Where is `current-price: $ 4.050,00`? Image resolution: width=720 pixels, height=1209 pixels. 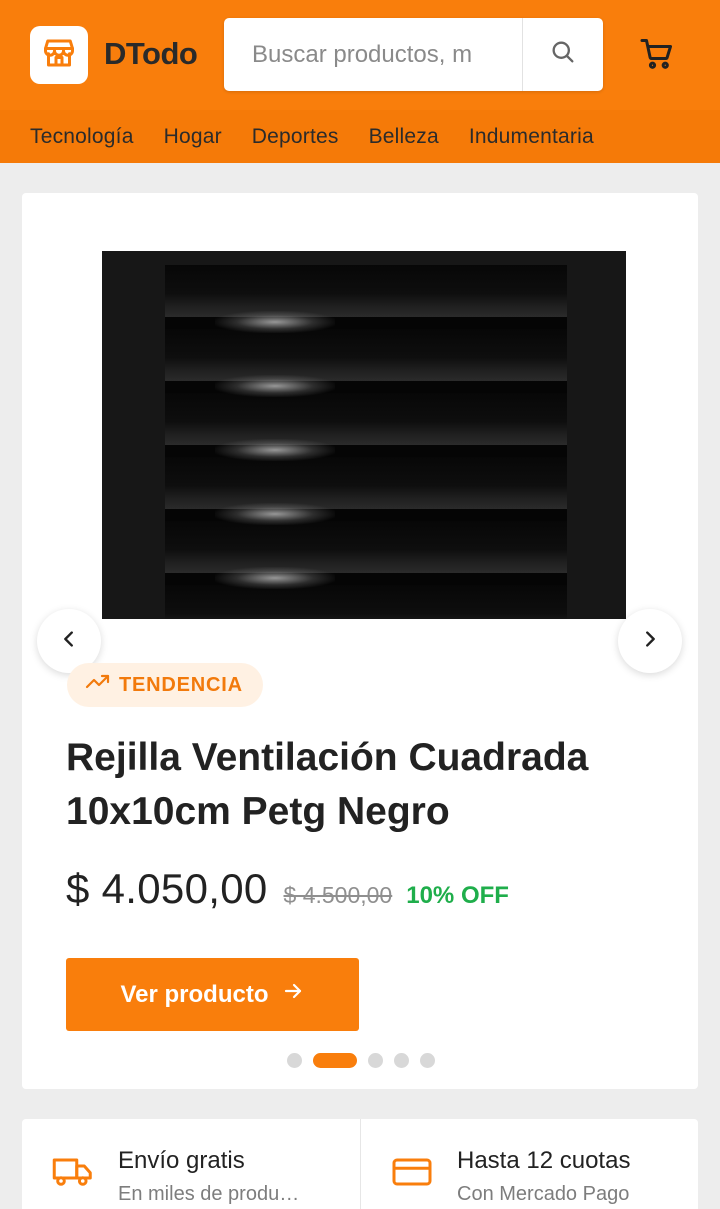
current-price: $ 4.050,00 is located at coordinates (167, 888).